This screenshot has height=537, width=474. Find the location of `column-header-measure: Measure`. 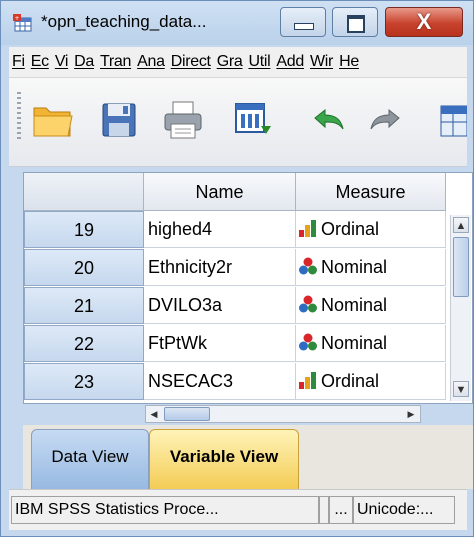

column-header-measure: Measure is located at coordinates (371, 192).